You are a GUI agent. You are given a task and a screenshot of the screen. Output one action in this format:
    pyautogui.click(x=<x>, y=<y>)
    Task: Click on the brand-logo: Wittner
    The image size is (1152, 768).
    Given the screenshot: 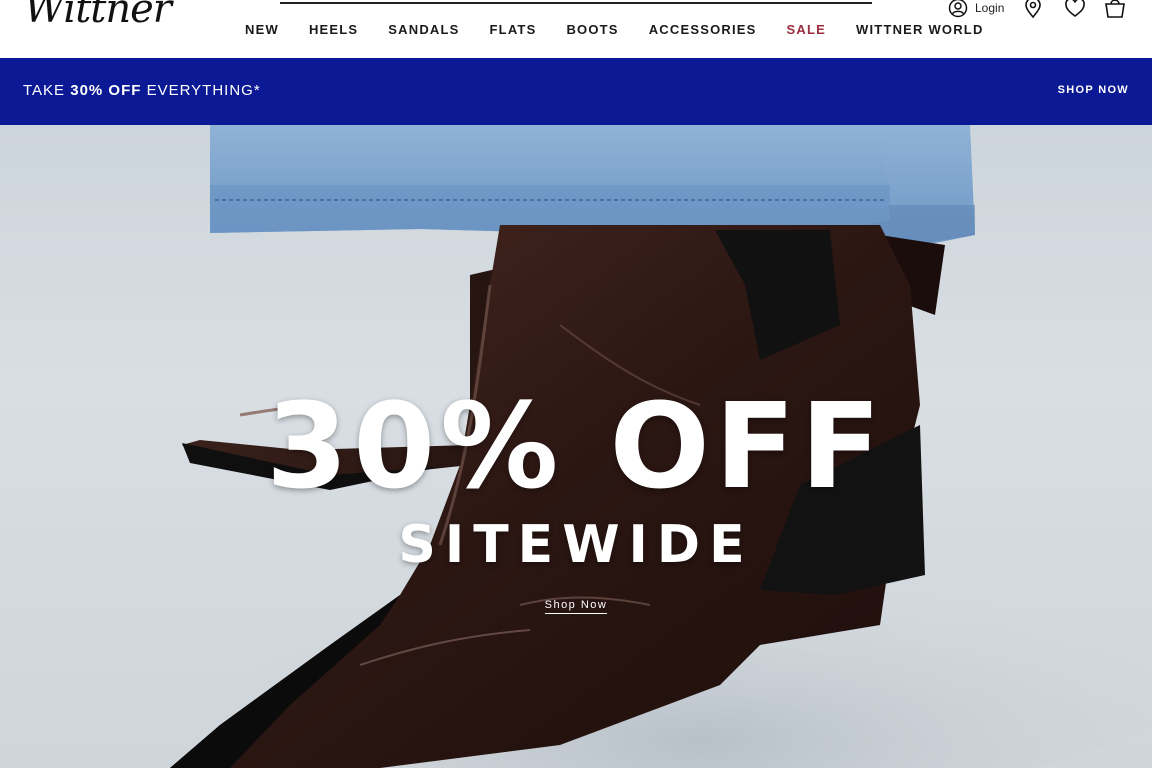 What is the action you would take?
    pyautogui.click(x=98, y=16)
    